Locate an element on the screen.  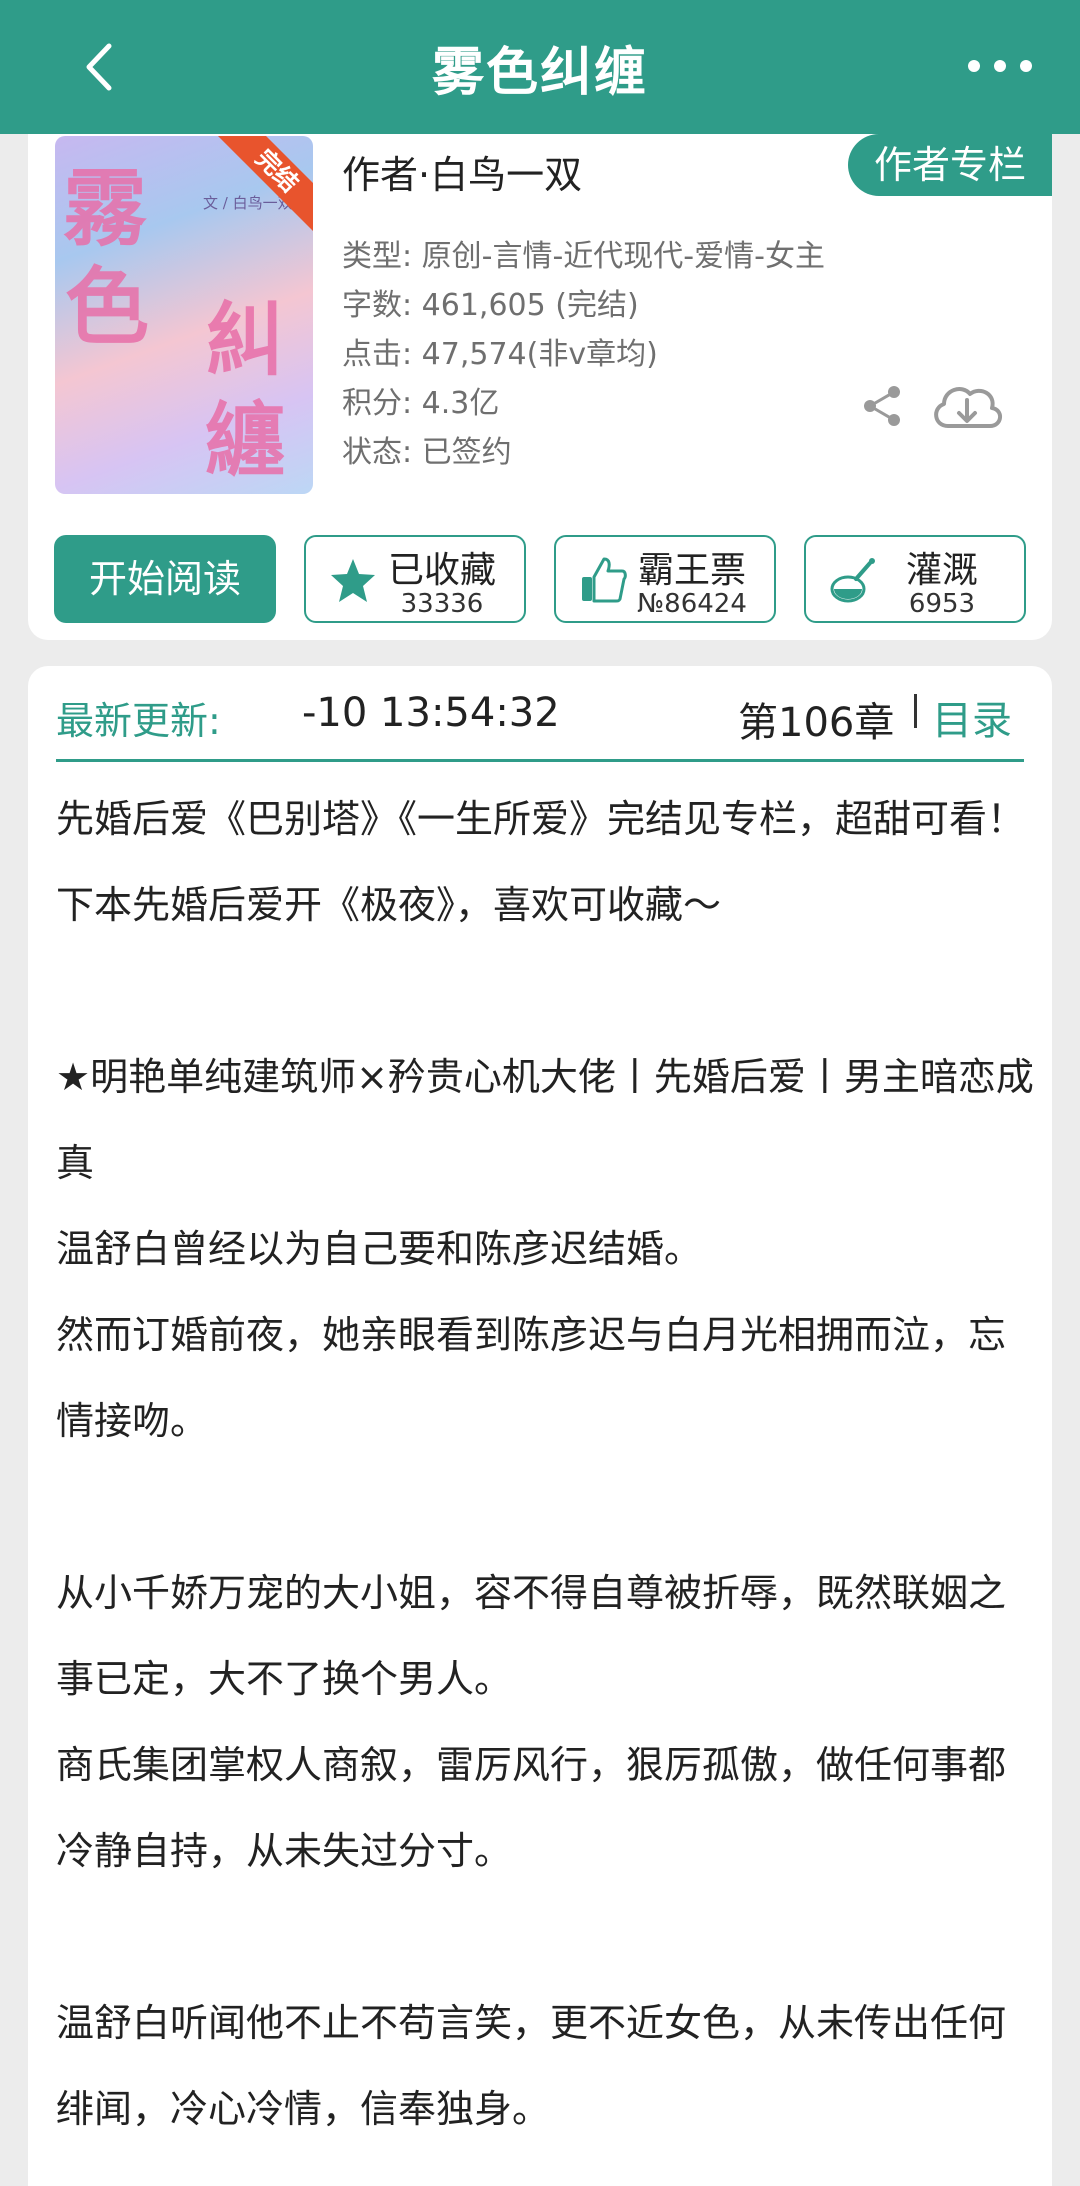
cover-title-char: 色 is located at coordinates (107, 306).